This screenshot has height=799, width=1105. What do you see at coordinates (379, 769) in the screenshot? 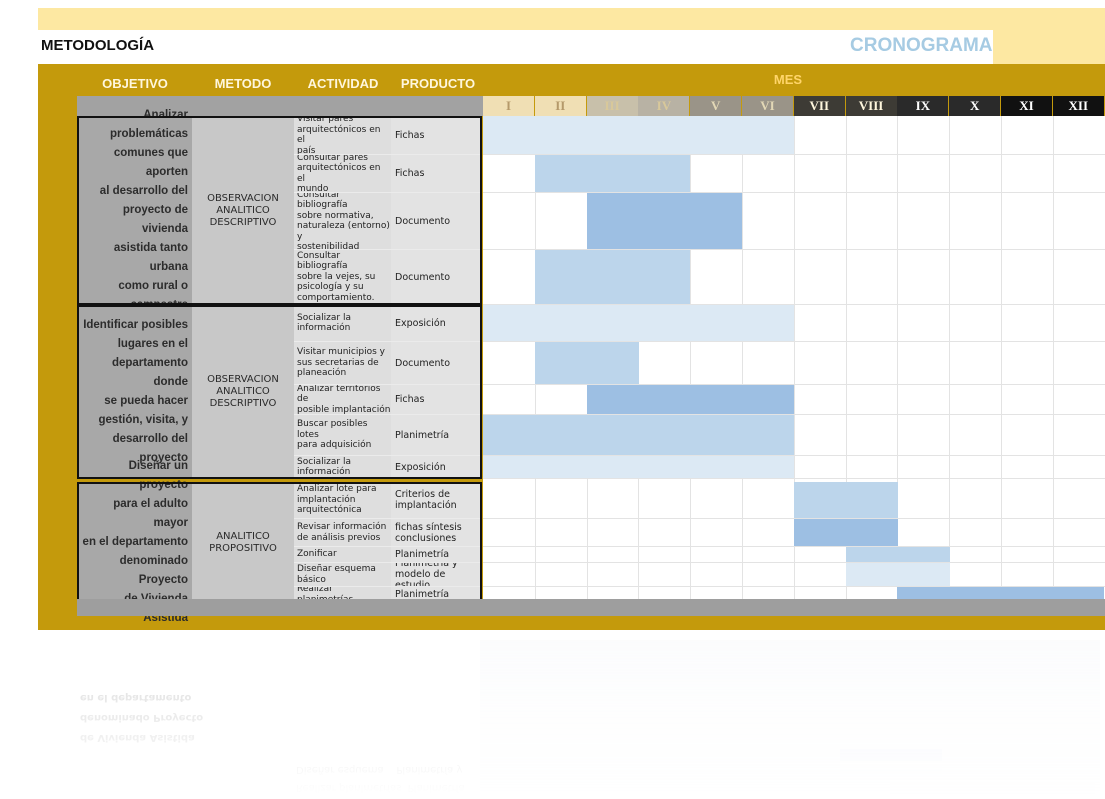
I see `reflection-text: Diseñar esquema Planimetría y` at bounding box center [379, 769].